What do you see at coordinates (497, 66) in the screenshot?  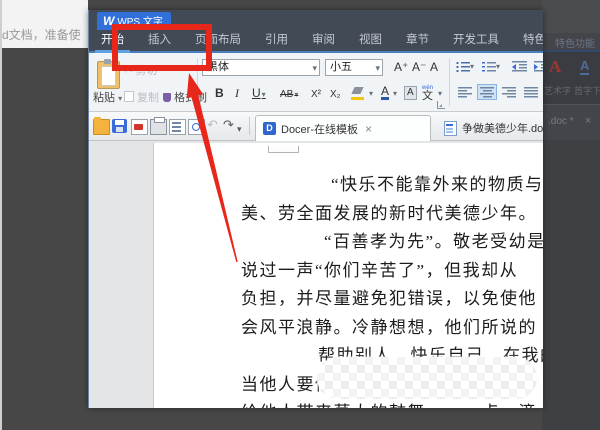 I see `numbering-caret-icon: ▾` at bounding box center [497, 66].